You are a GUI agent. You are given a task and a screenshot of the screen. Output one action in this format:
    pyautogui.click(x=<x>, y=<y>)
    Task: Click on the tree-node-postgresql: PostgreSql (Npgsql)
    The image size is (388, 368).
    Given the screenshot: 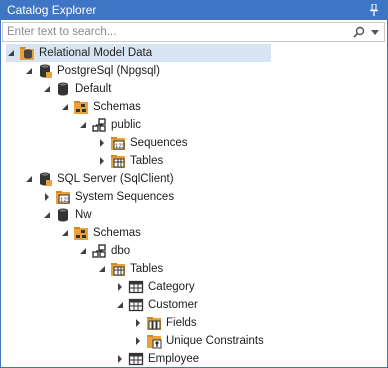 What is the action you would take?
    pyautogui.click(x=92, y=71)
    